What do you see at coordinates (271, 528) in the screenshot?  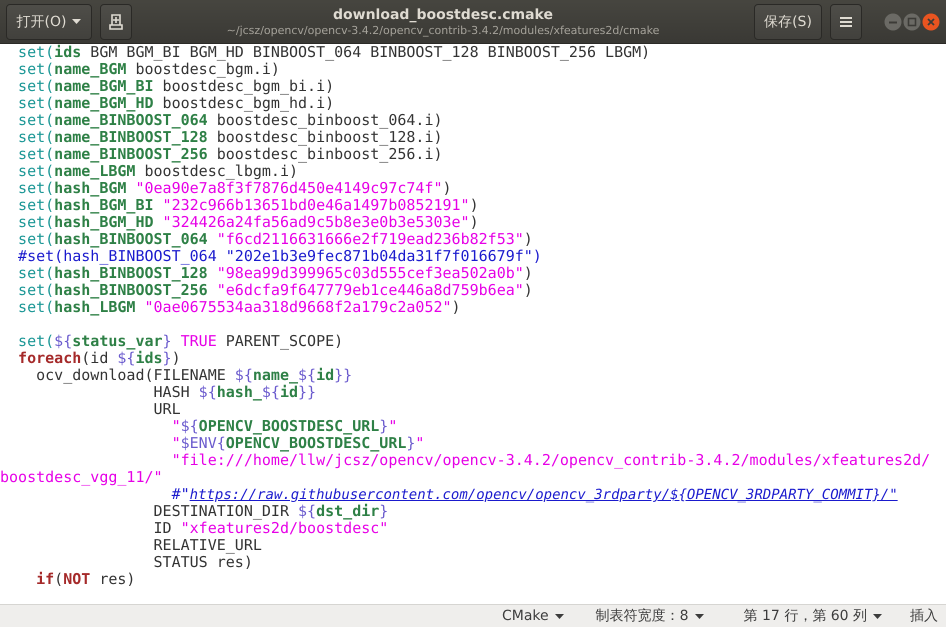 I see `code-line: ID "xfeatures2d/boostdesc"` at bounding box center [271, 528].